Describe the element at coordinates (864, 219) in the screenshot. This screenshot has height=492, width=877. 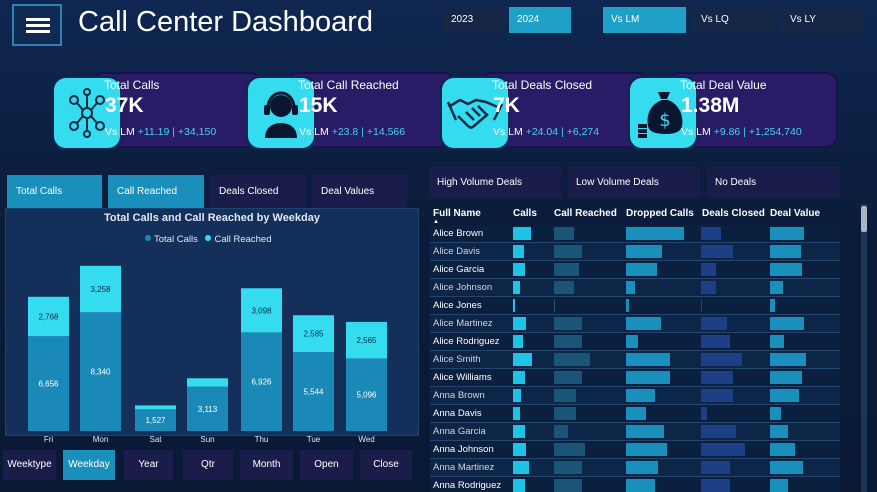
I see `table-scrollbar-thumb` at that location.